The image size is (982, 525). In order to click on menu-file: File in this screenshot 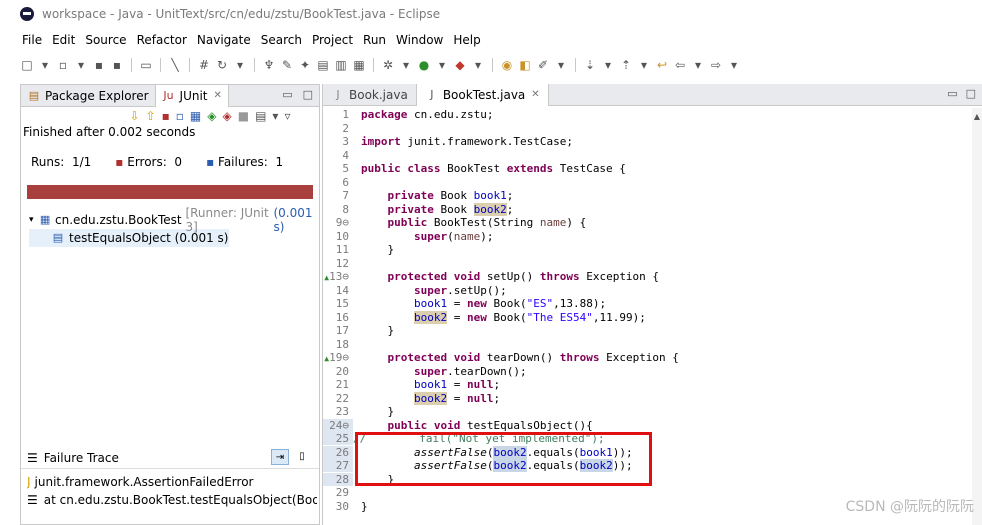, I will do `click(32, 40)`.